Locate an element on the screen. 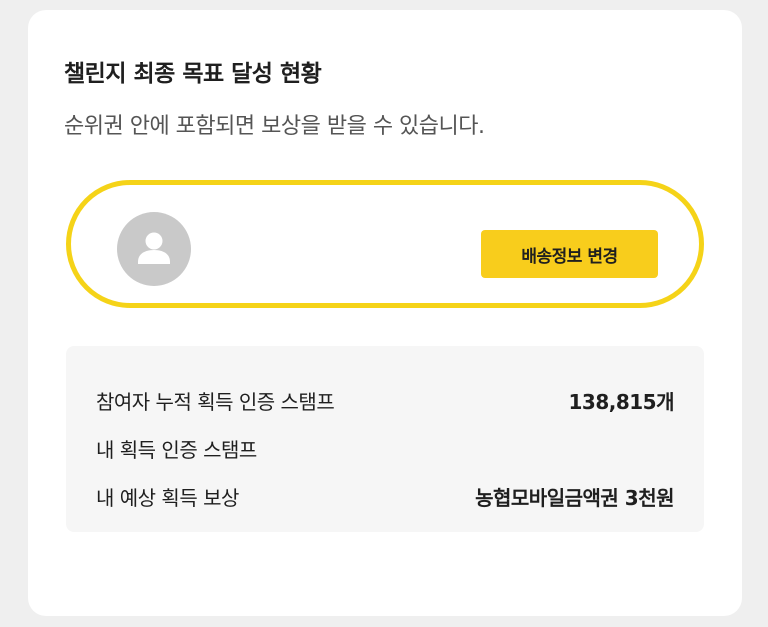  stat-label: 내 예상 획득 보상 is located at coordinates (167, 498).